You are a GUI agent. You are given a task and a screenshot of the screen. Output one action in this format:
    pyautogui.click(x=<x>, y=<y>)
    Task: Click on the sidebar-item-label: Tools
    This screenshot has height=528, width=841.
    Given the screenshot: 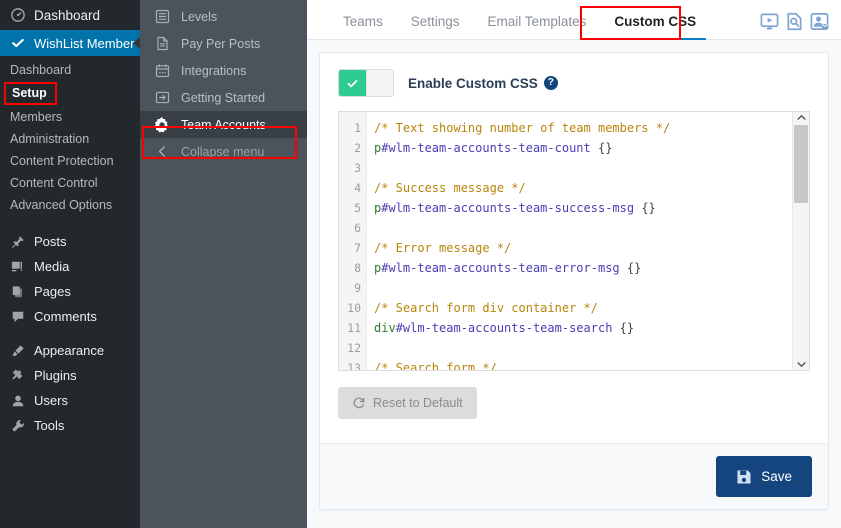 What is the action you would take?
    pyautogui.click(x=49, y=425)
    